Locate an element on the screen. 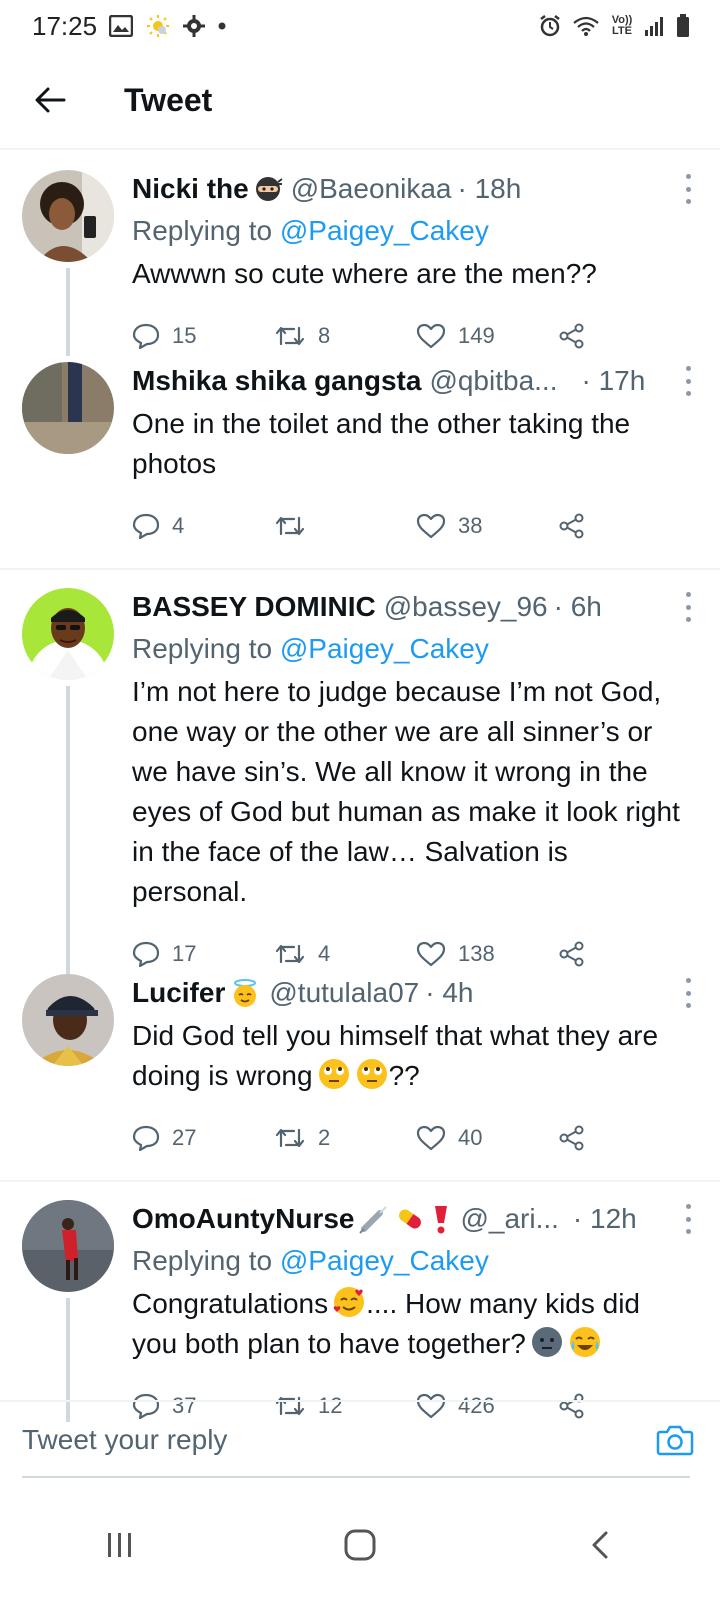  author-name: Lucifer is located at coordinates (178, 993).